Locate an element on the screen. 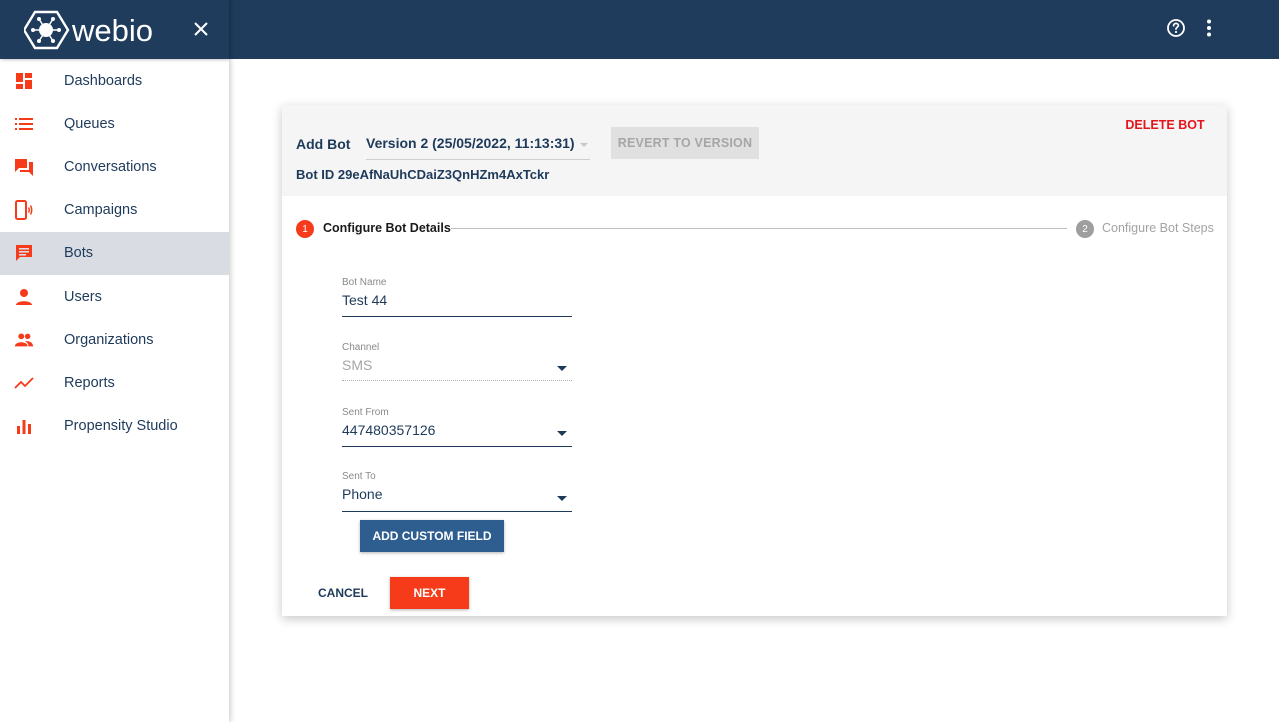 The height and width of the screenshot is (722, 1279). sidebar-item-label: Campaigns is located at coordinates (101, 210).